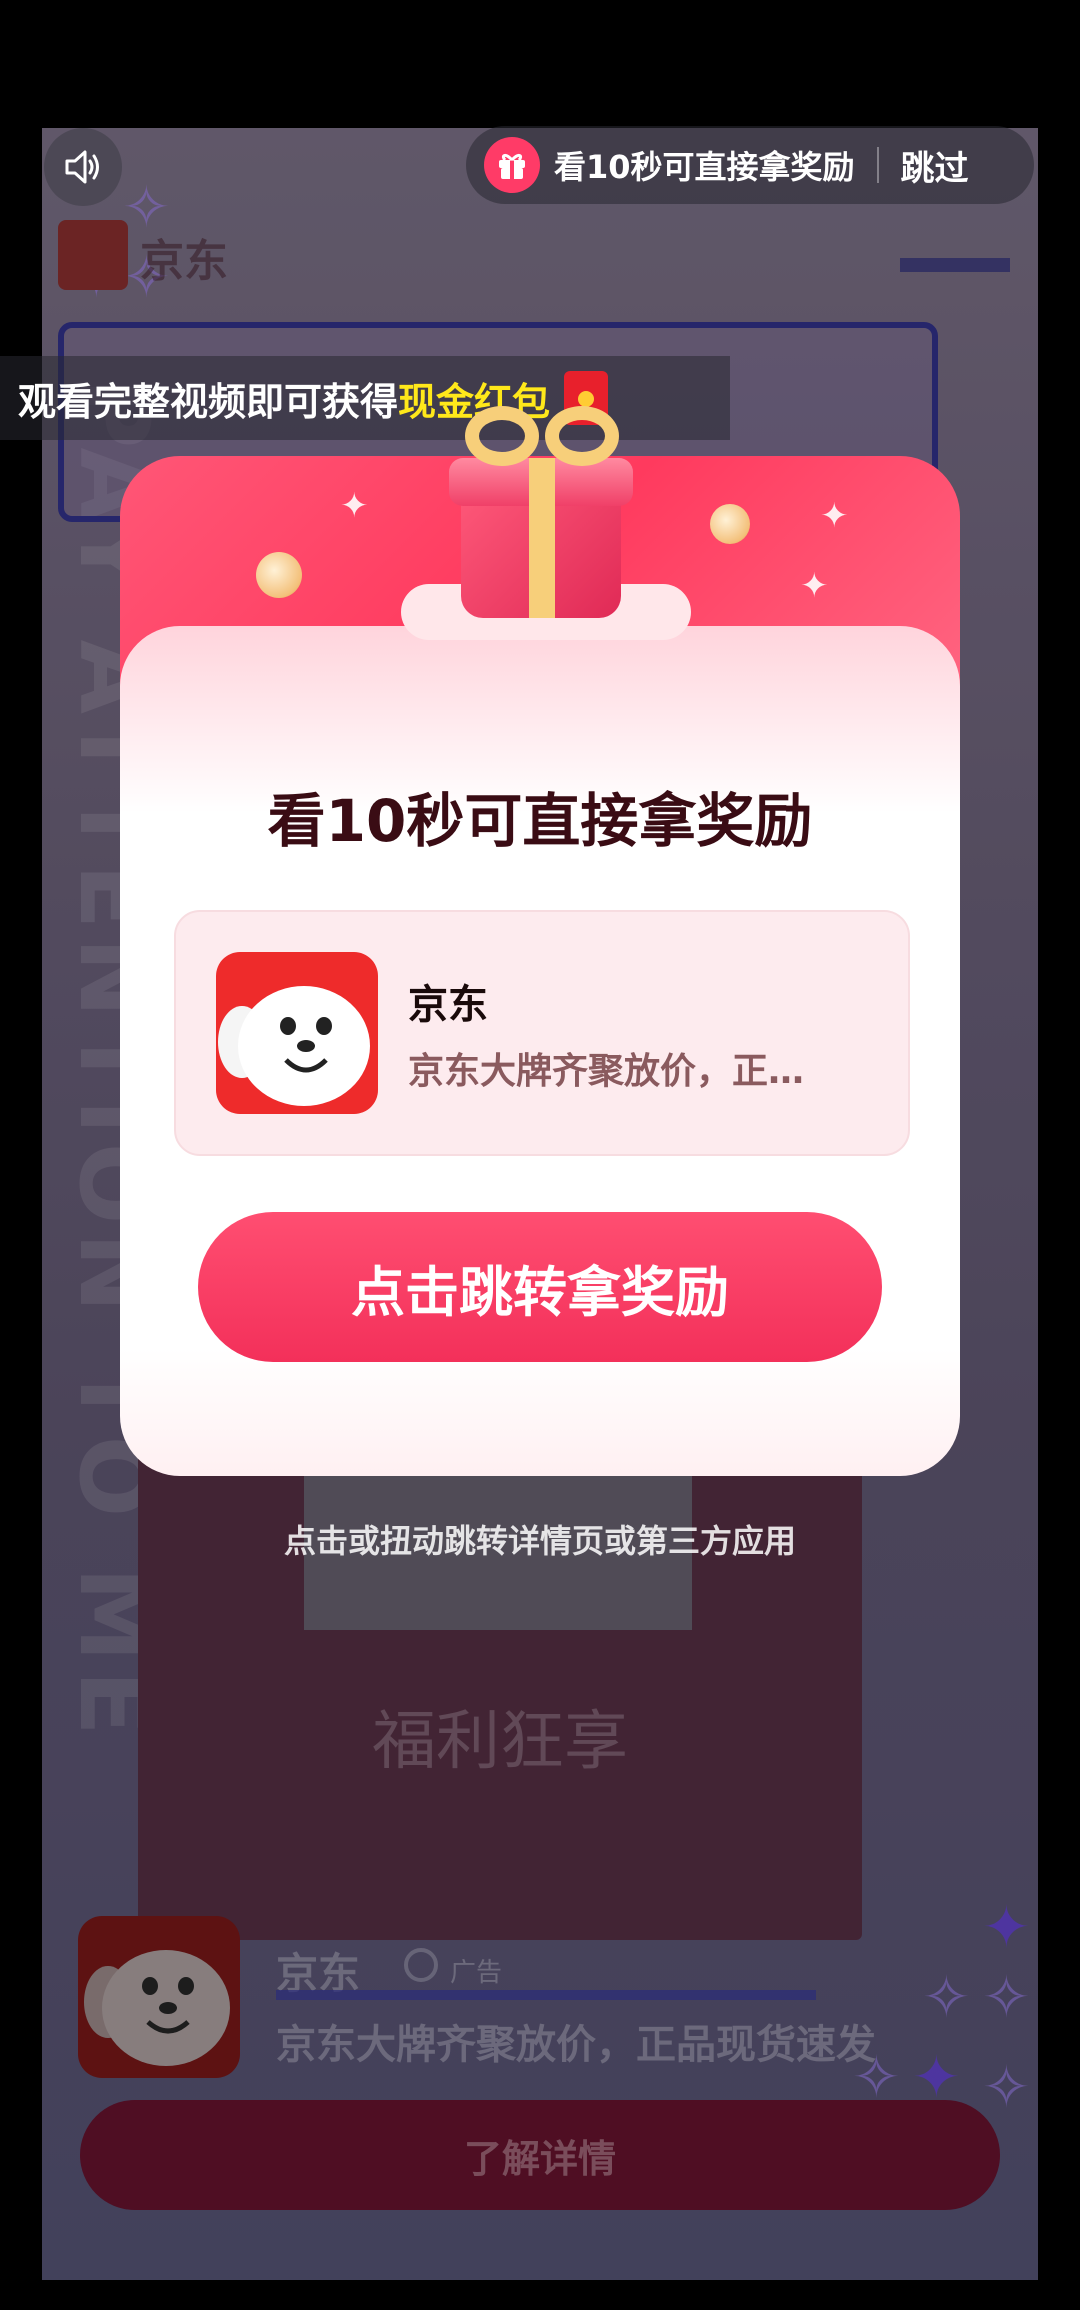 The image size is (1080, 2310). I want to click on skip-button: 跳过, so click(935, 165).